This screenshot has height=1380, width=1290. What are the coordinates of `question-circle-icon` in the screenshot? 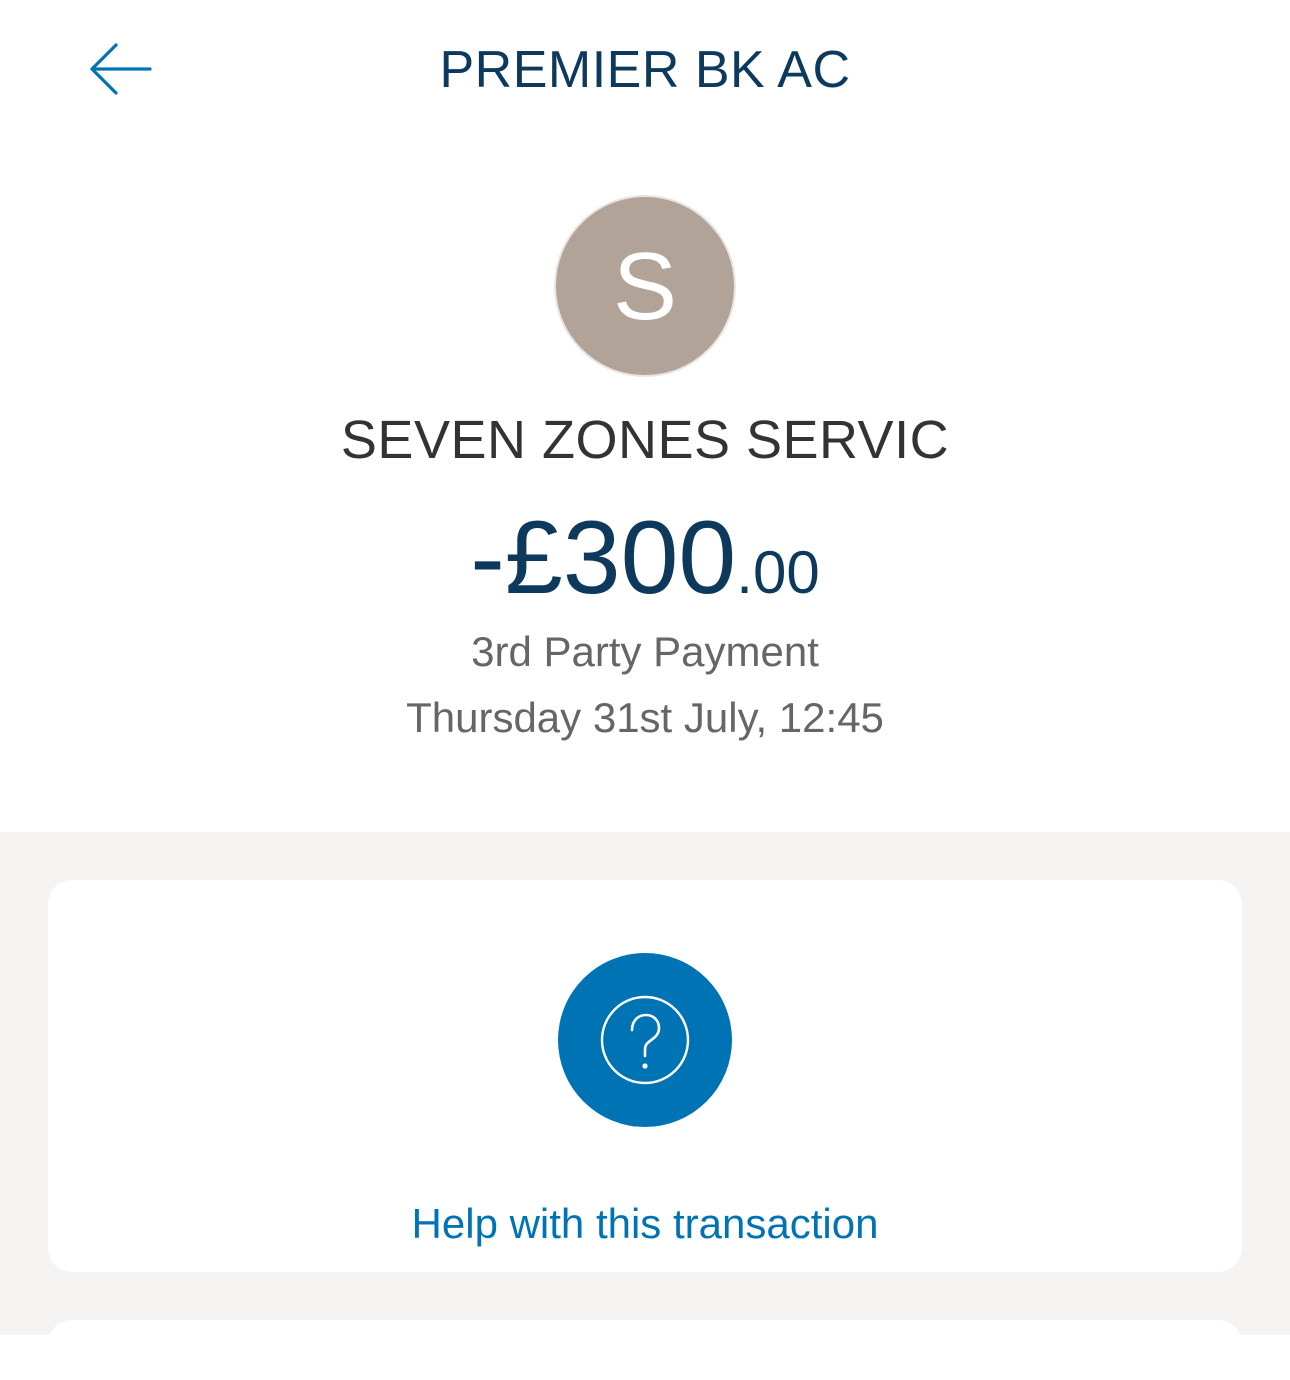 It's located at (645, 1040).